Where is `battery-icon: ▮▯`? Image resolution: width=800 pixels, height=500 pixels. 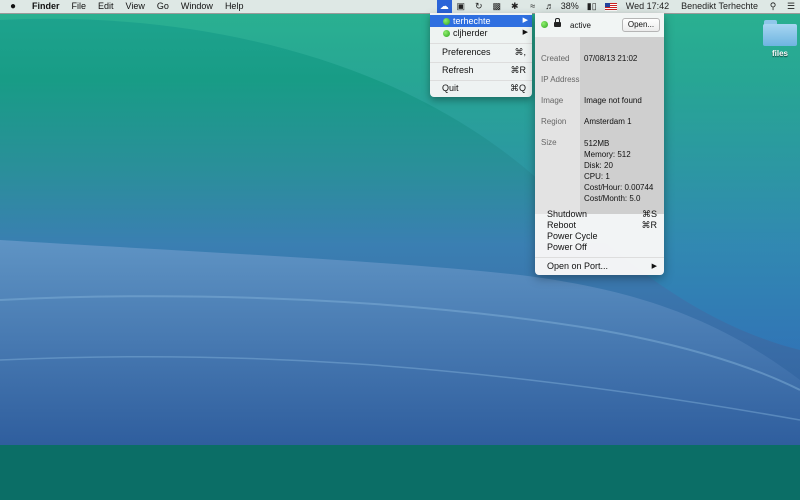 battery-icon: ▮▯ is located at coordinates (592, 6).